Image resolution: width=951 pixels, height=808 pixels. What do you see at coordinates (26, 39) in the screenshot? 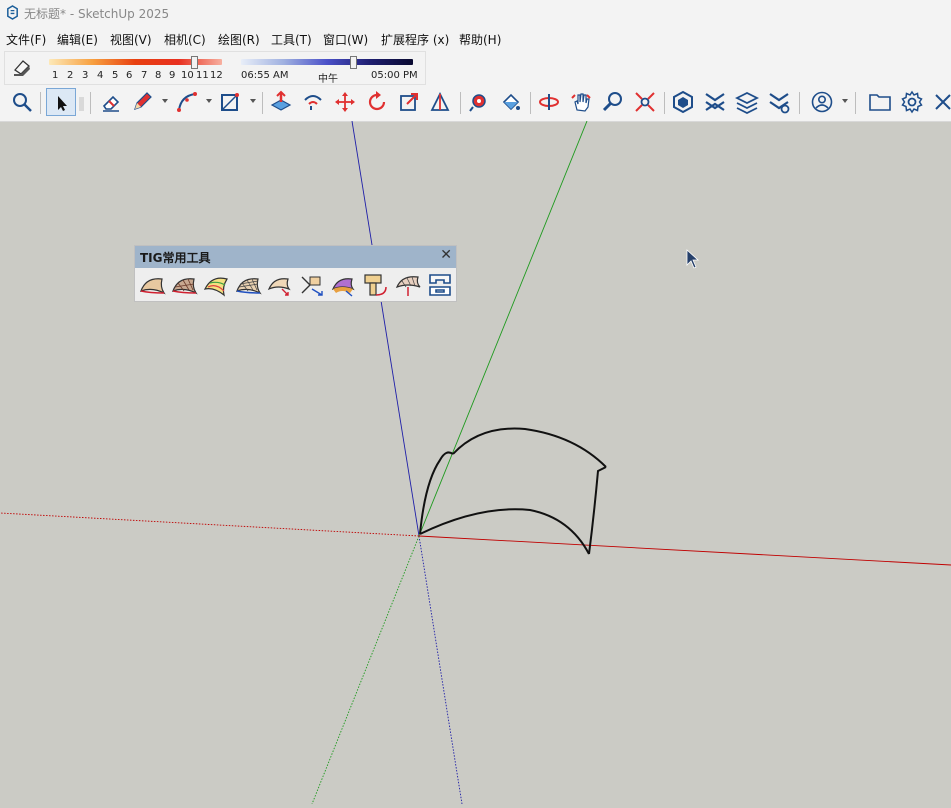
I see `menu-file: 文件(F)` at bounding box center [26, 39].